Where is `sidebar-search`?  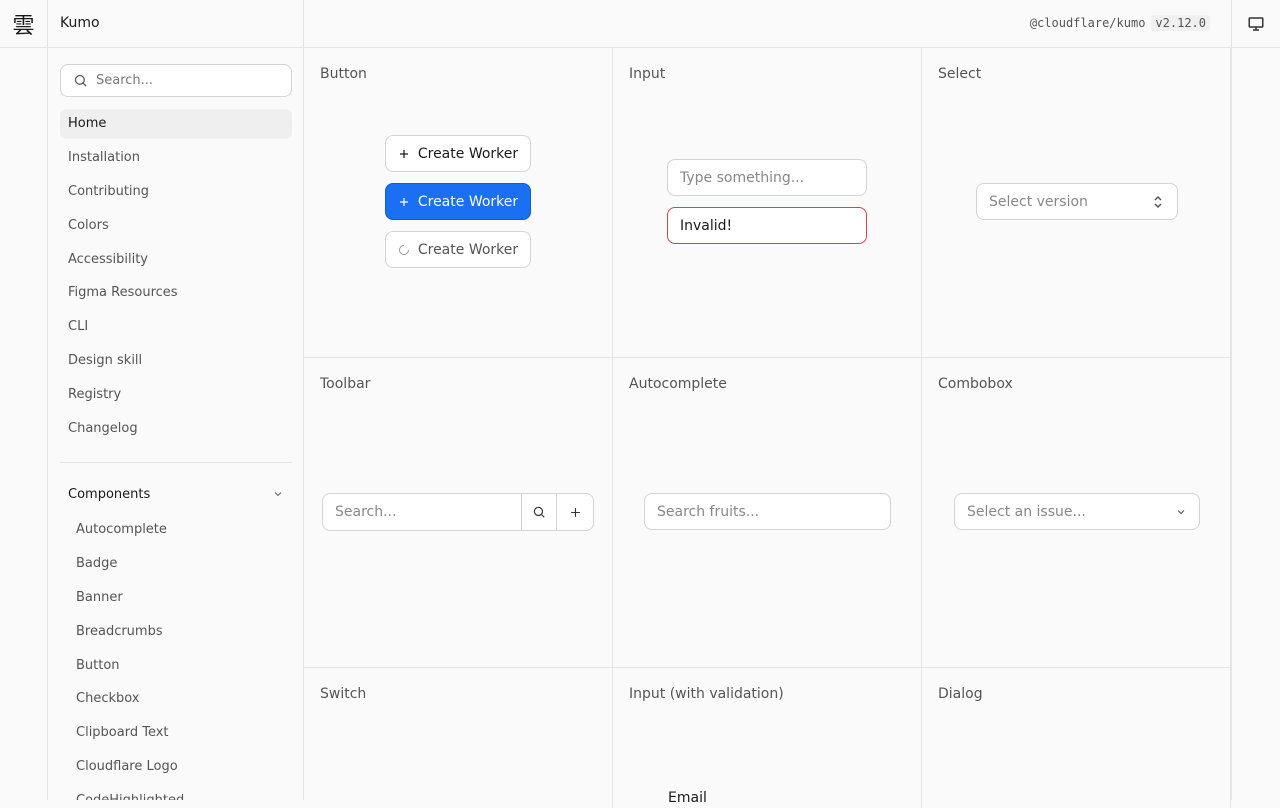 sidebar-search is located at coordinates (176, 80).